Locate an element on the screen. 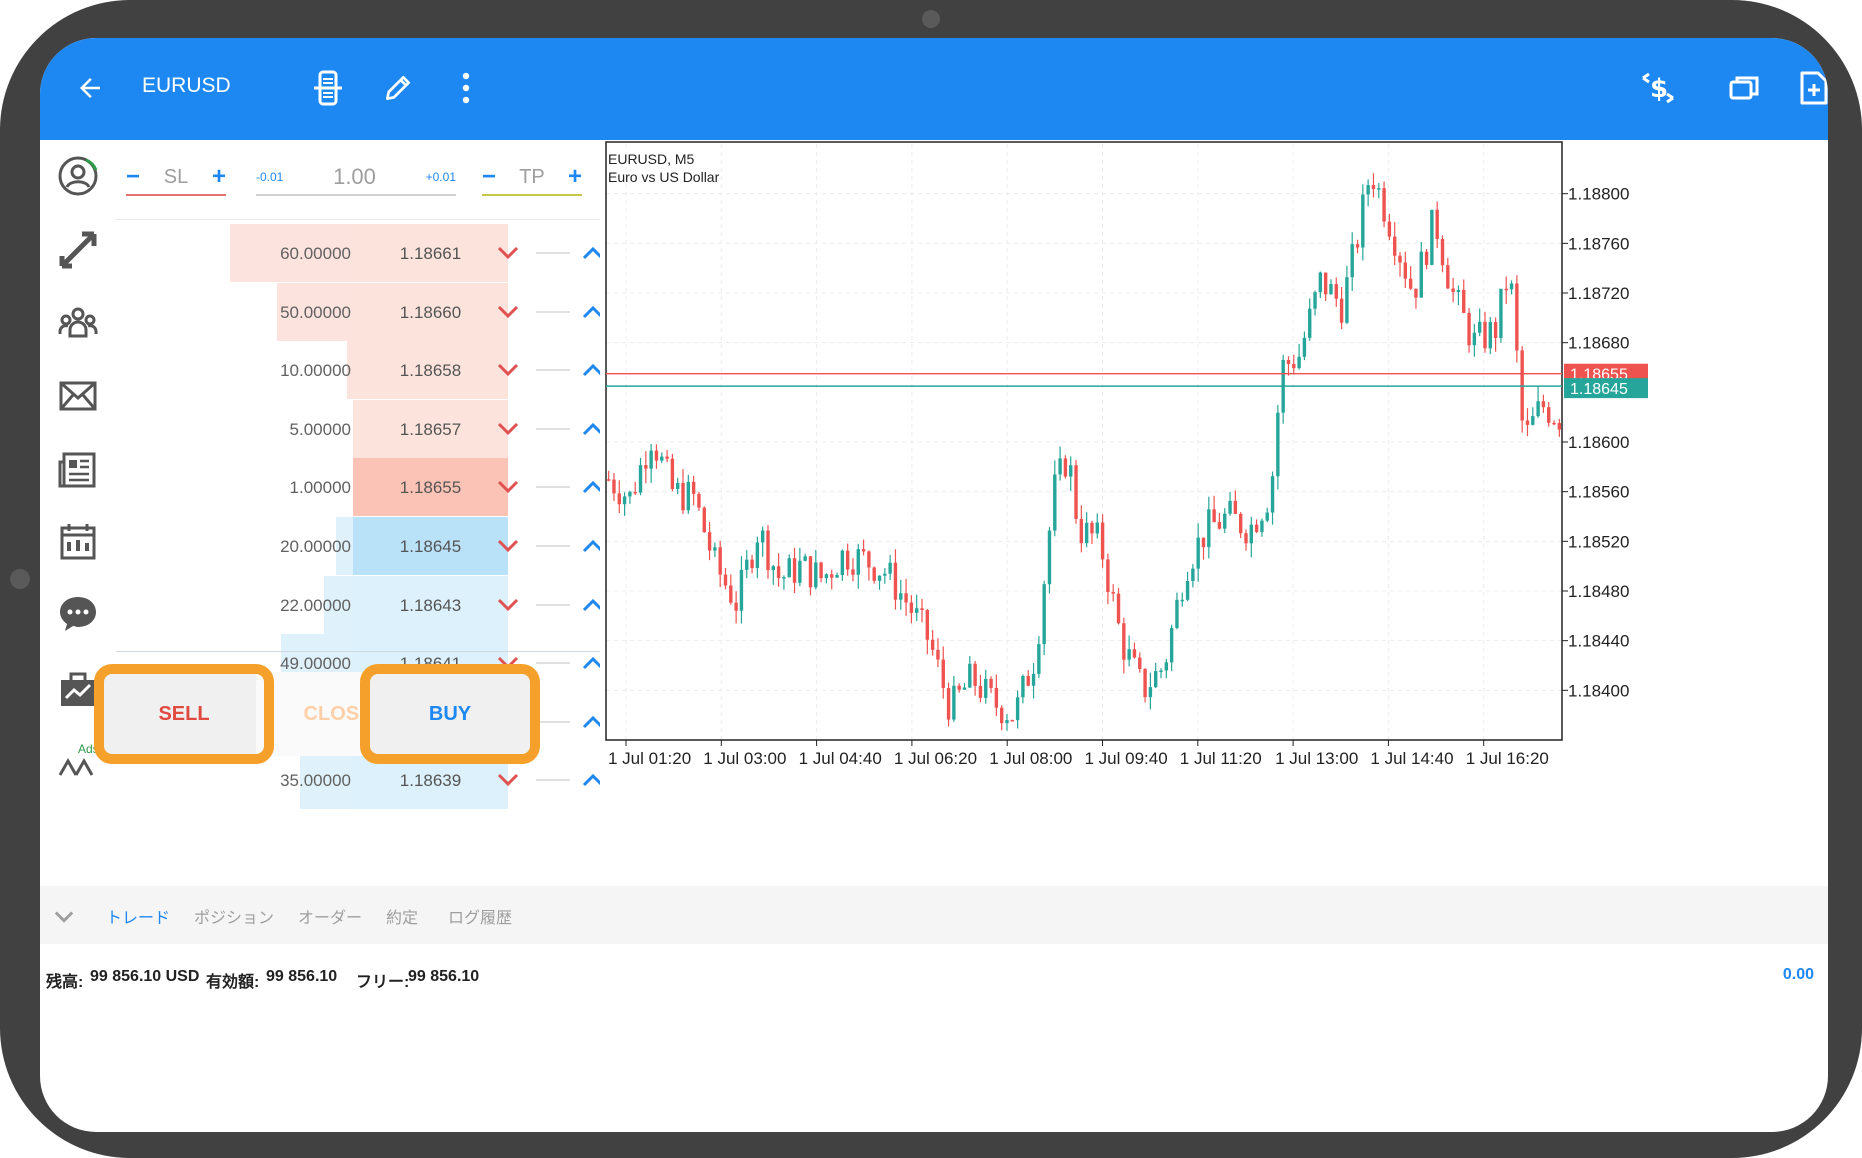 This screenshot has height=1158, width=1862. ask-row: 1.18660 50.00000 is located at coordinates (360, 311).